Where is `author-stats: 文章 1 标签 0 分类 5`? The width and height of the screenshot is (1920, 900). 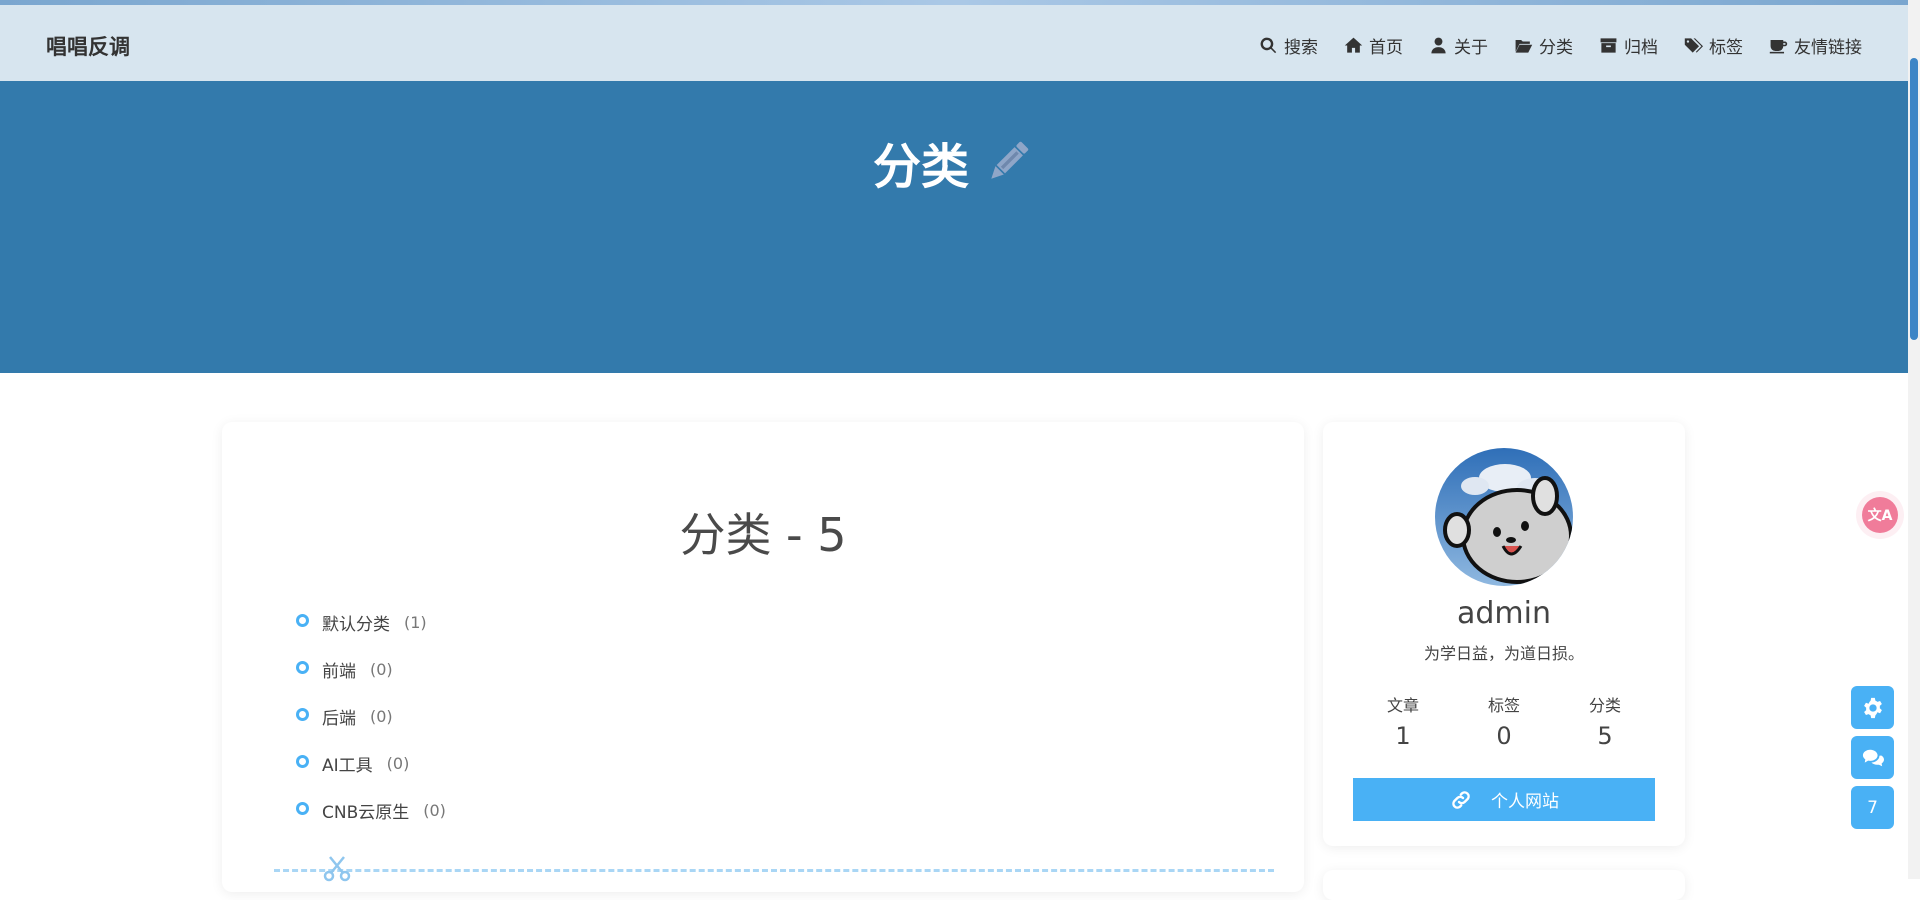 author-stats: 文章 1 标签 0 分类 5 is located at coordinates (1504, 721).